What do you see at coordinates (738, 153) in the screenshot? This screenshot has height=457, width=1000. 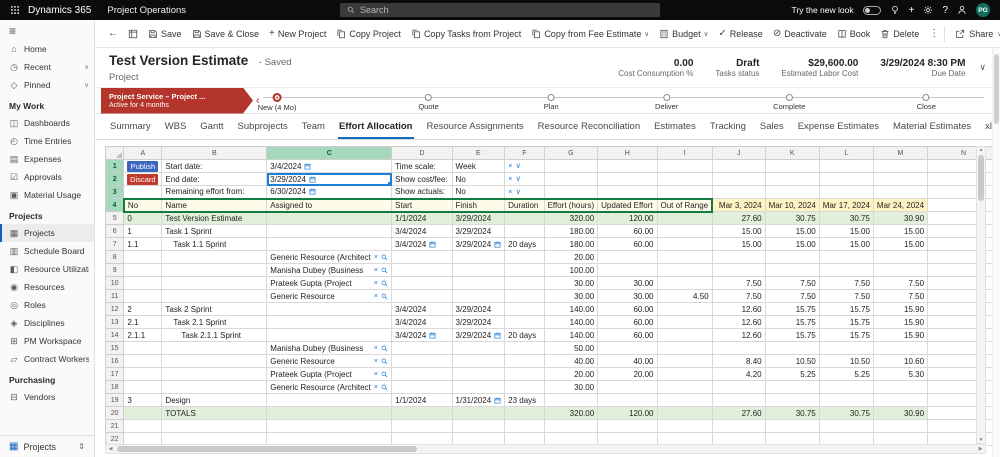 I see `column-header-J: J` at bounding box center [738, 153].